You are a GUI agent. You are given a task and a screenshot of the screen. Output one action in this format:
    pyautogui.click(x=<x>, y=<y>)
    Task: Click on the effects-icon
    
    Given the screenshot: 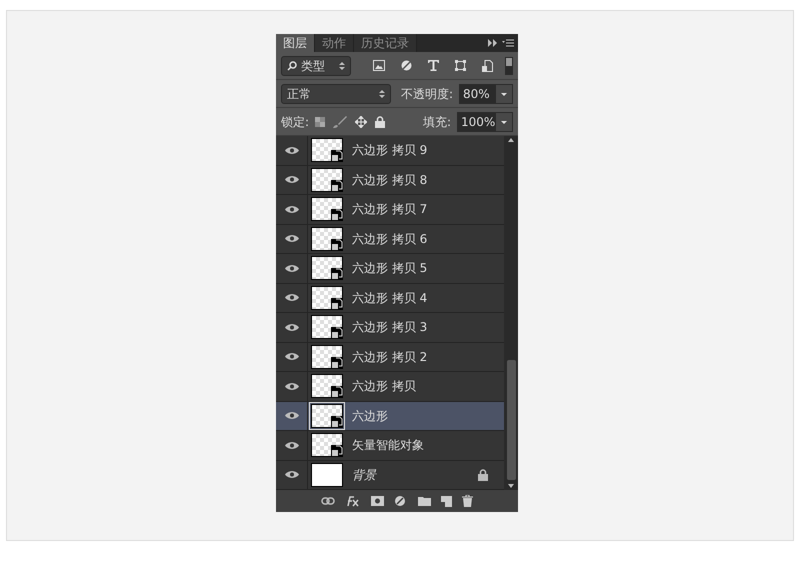 What is the action you would take?
    pyautogui.click(x=353, y=501)
    